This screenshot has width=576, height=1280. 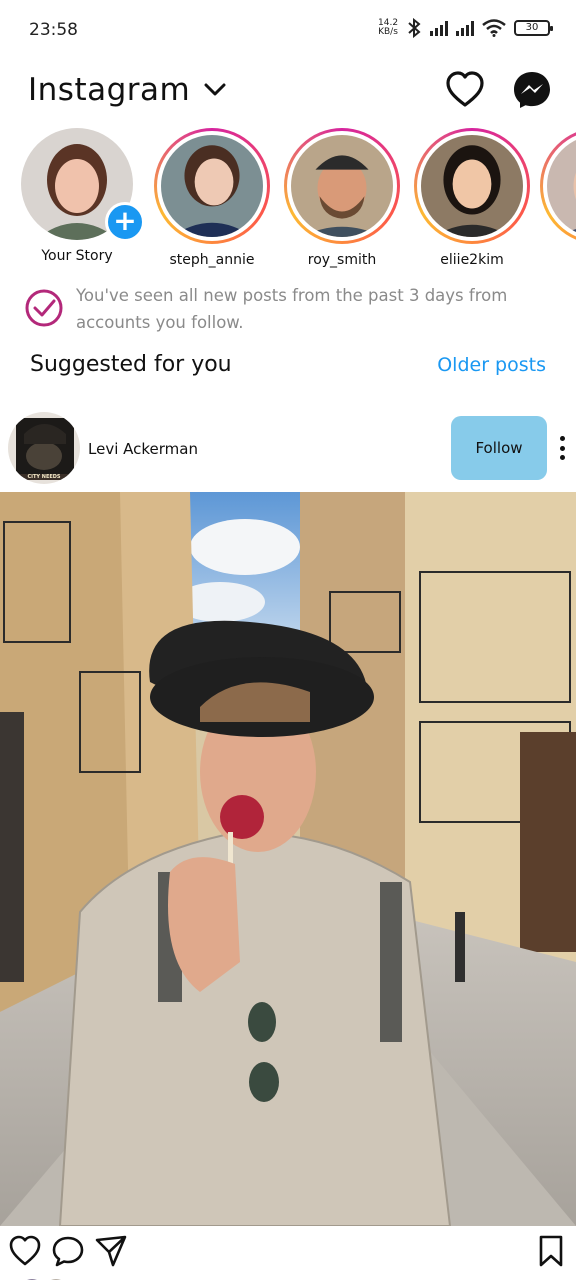 I want to click on story-label: roy_smith, so click(x=342, y=260).